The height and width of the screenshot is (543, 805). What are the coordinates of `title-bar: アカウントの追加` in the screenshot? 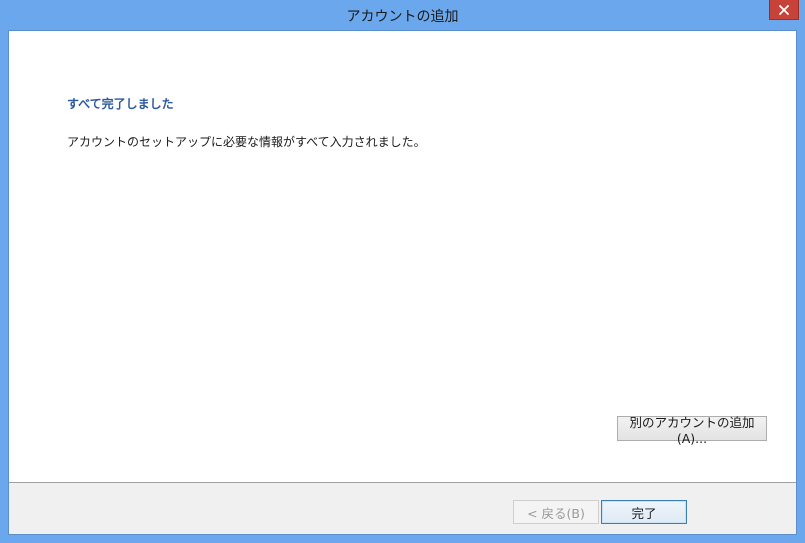 It's located at (402, 15).